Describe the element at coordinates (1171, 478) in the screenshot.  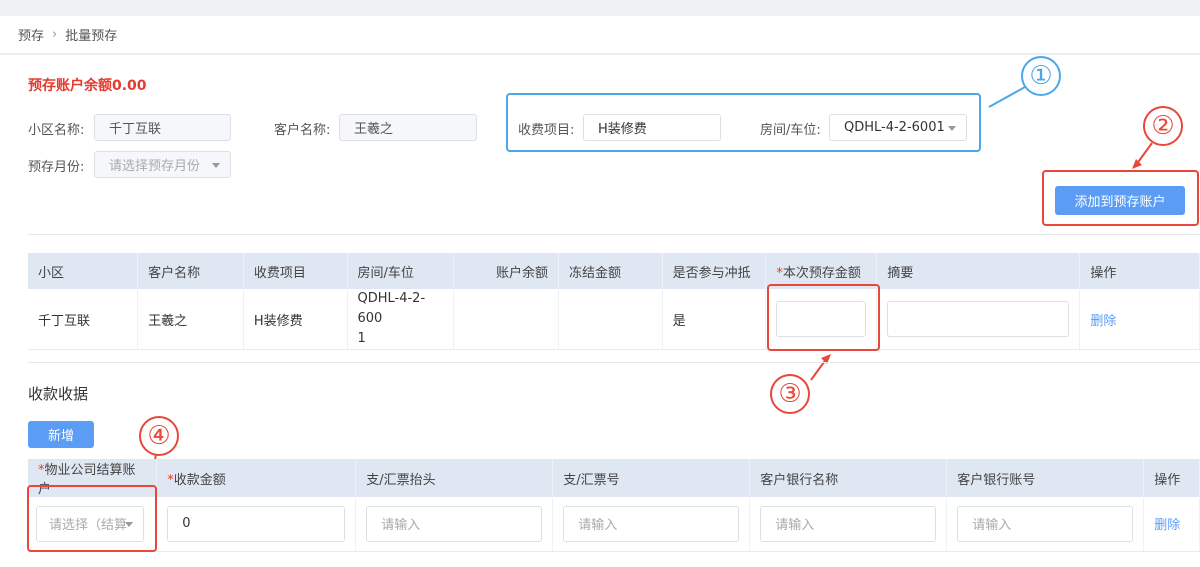
I see `col-receipt-action: 操作` at that location.